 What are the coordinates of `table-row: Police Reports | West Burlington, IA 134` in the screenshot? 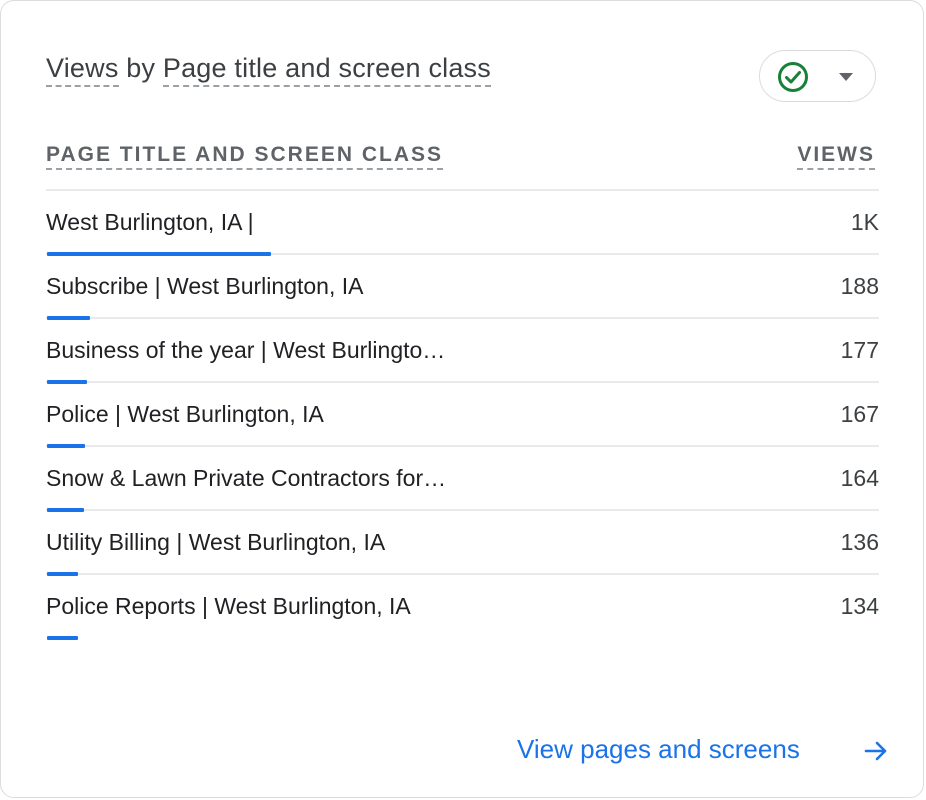 It's located at (462, 607).